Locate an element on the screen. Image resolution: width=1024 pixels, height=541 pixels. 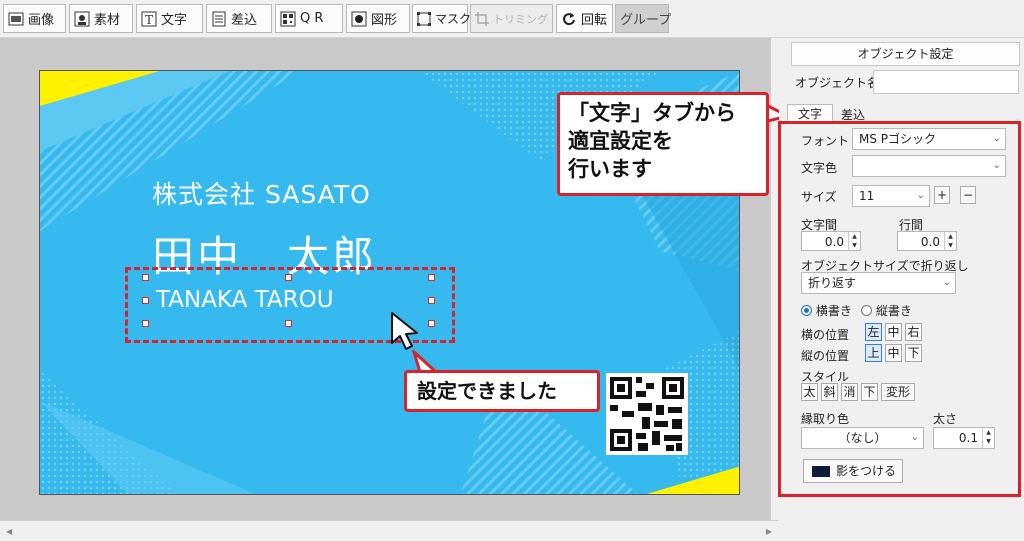
crop-label: トリミング is located at coordinates (520, 19).